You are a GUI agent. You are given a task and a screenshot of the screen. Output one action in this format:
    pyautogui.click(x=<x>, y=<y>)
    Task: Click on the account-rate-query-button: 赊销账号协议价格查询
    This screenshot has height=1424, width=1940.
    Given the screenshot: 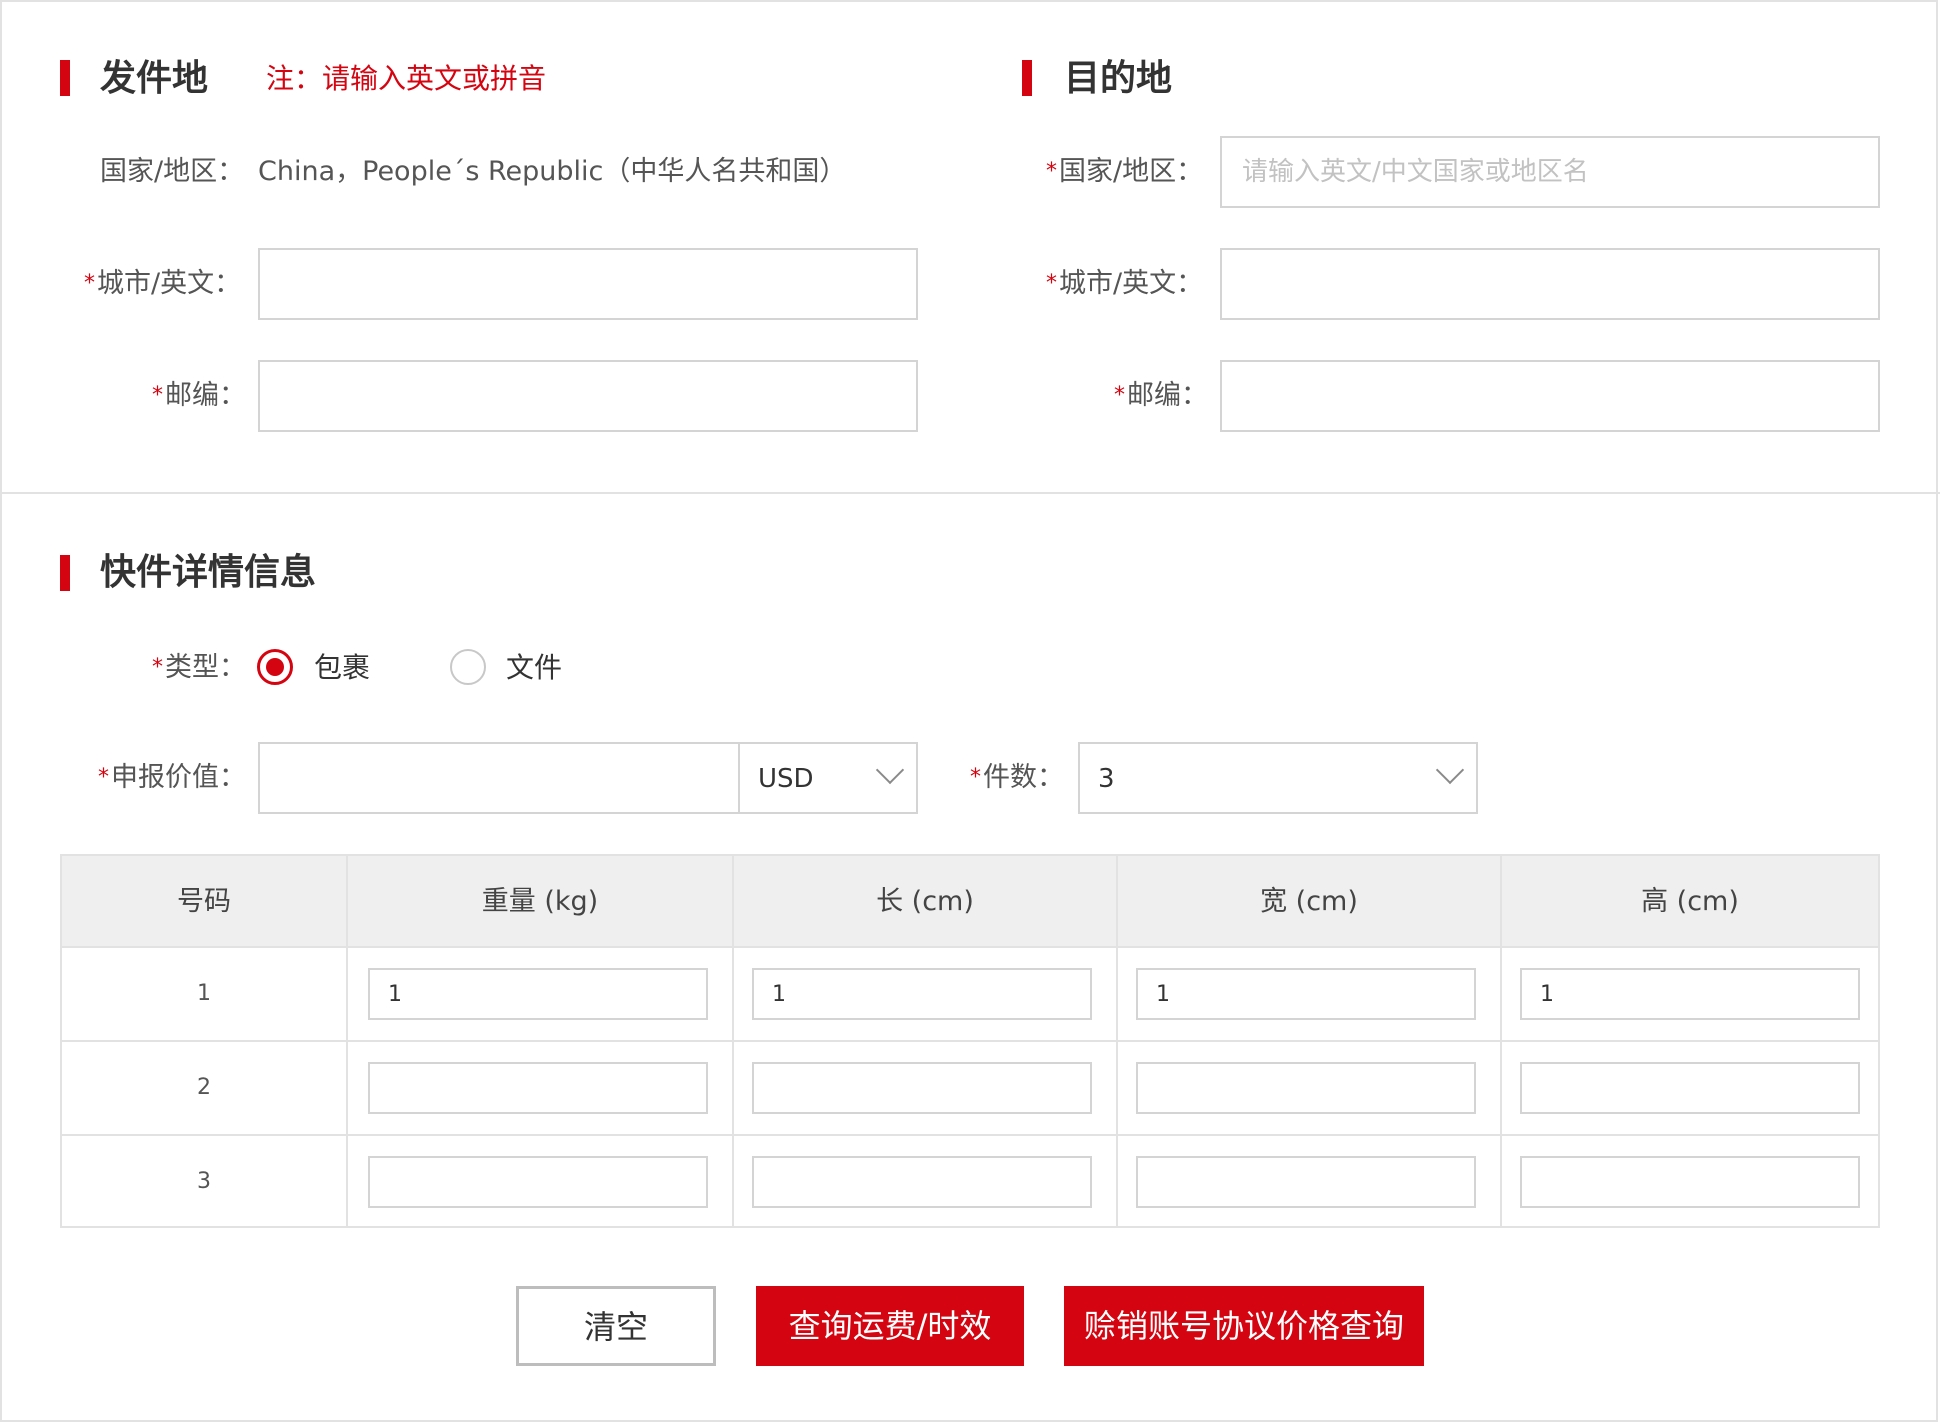 What is the action you would take?
    pyautogui.click(x=1244, y=1326)
    